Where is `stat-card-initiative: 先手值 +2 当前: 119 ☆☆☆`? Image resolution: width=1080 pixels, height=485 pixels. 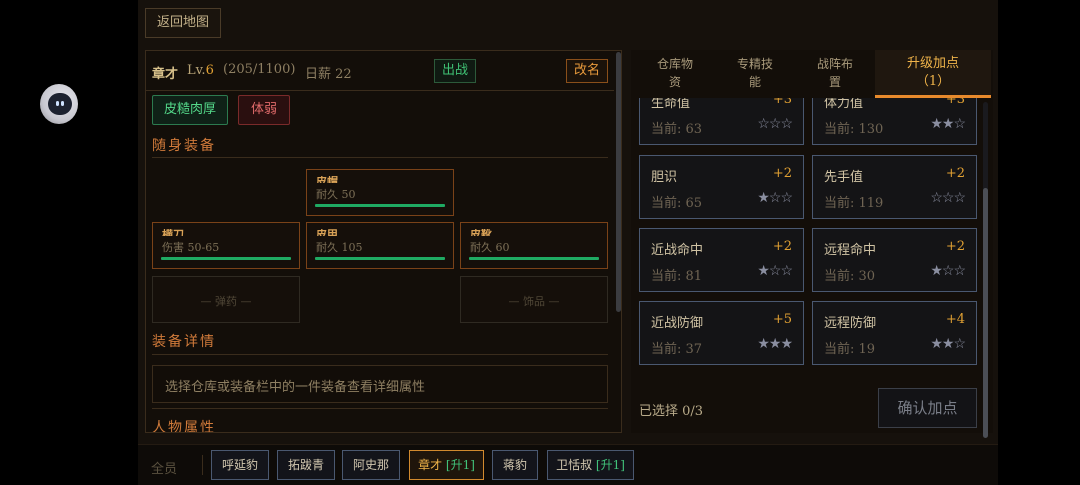 stat-card-initiative: 先手值 +2 当前: 119 ☆☆☆ is located at coordinates (894, 187).